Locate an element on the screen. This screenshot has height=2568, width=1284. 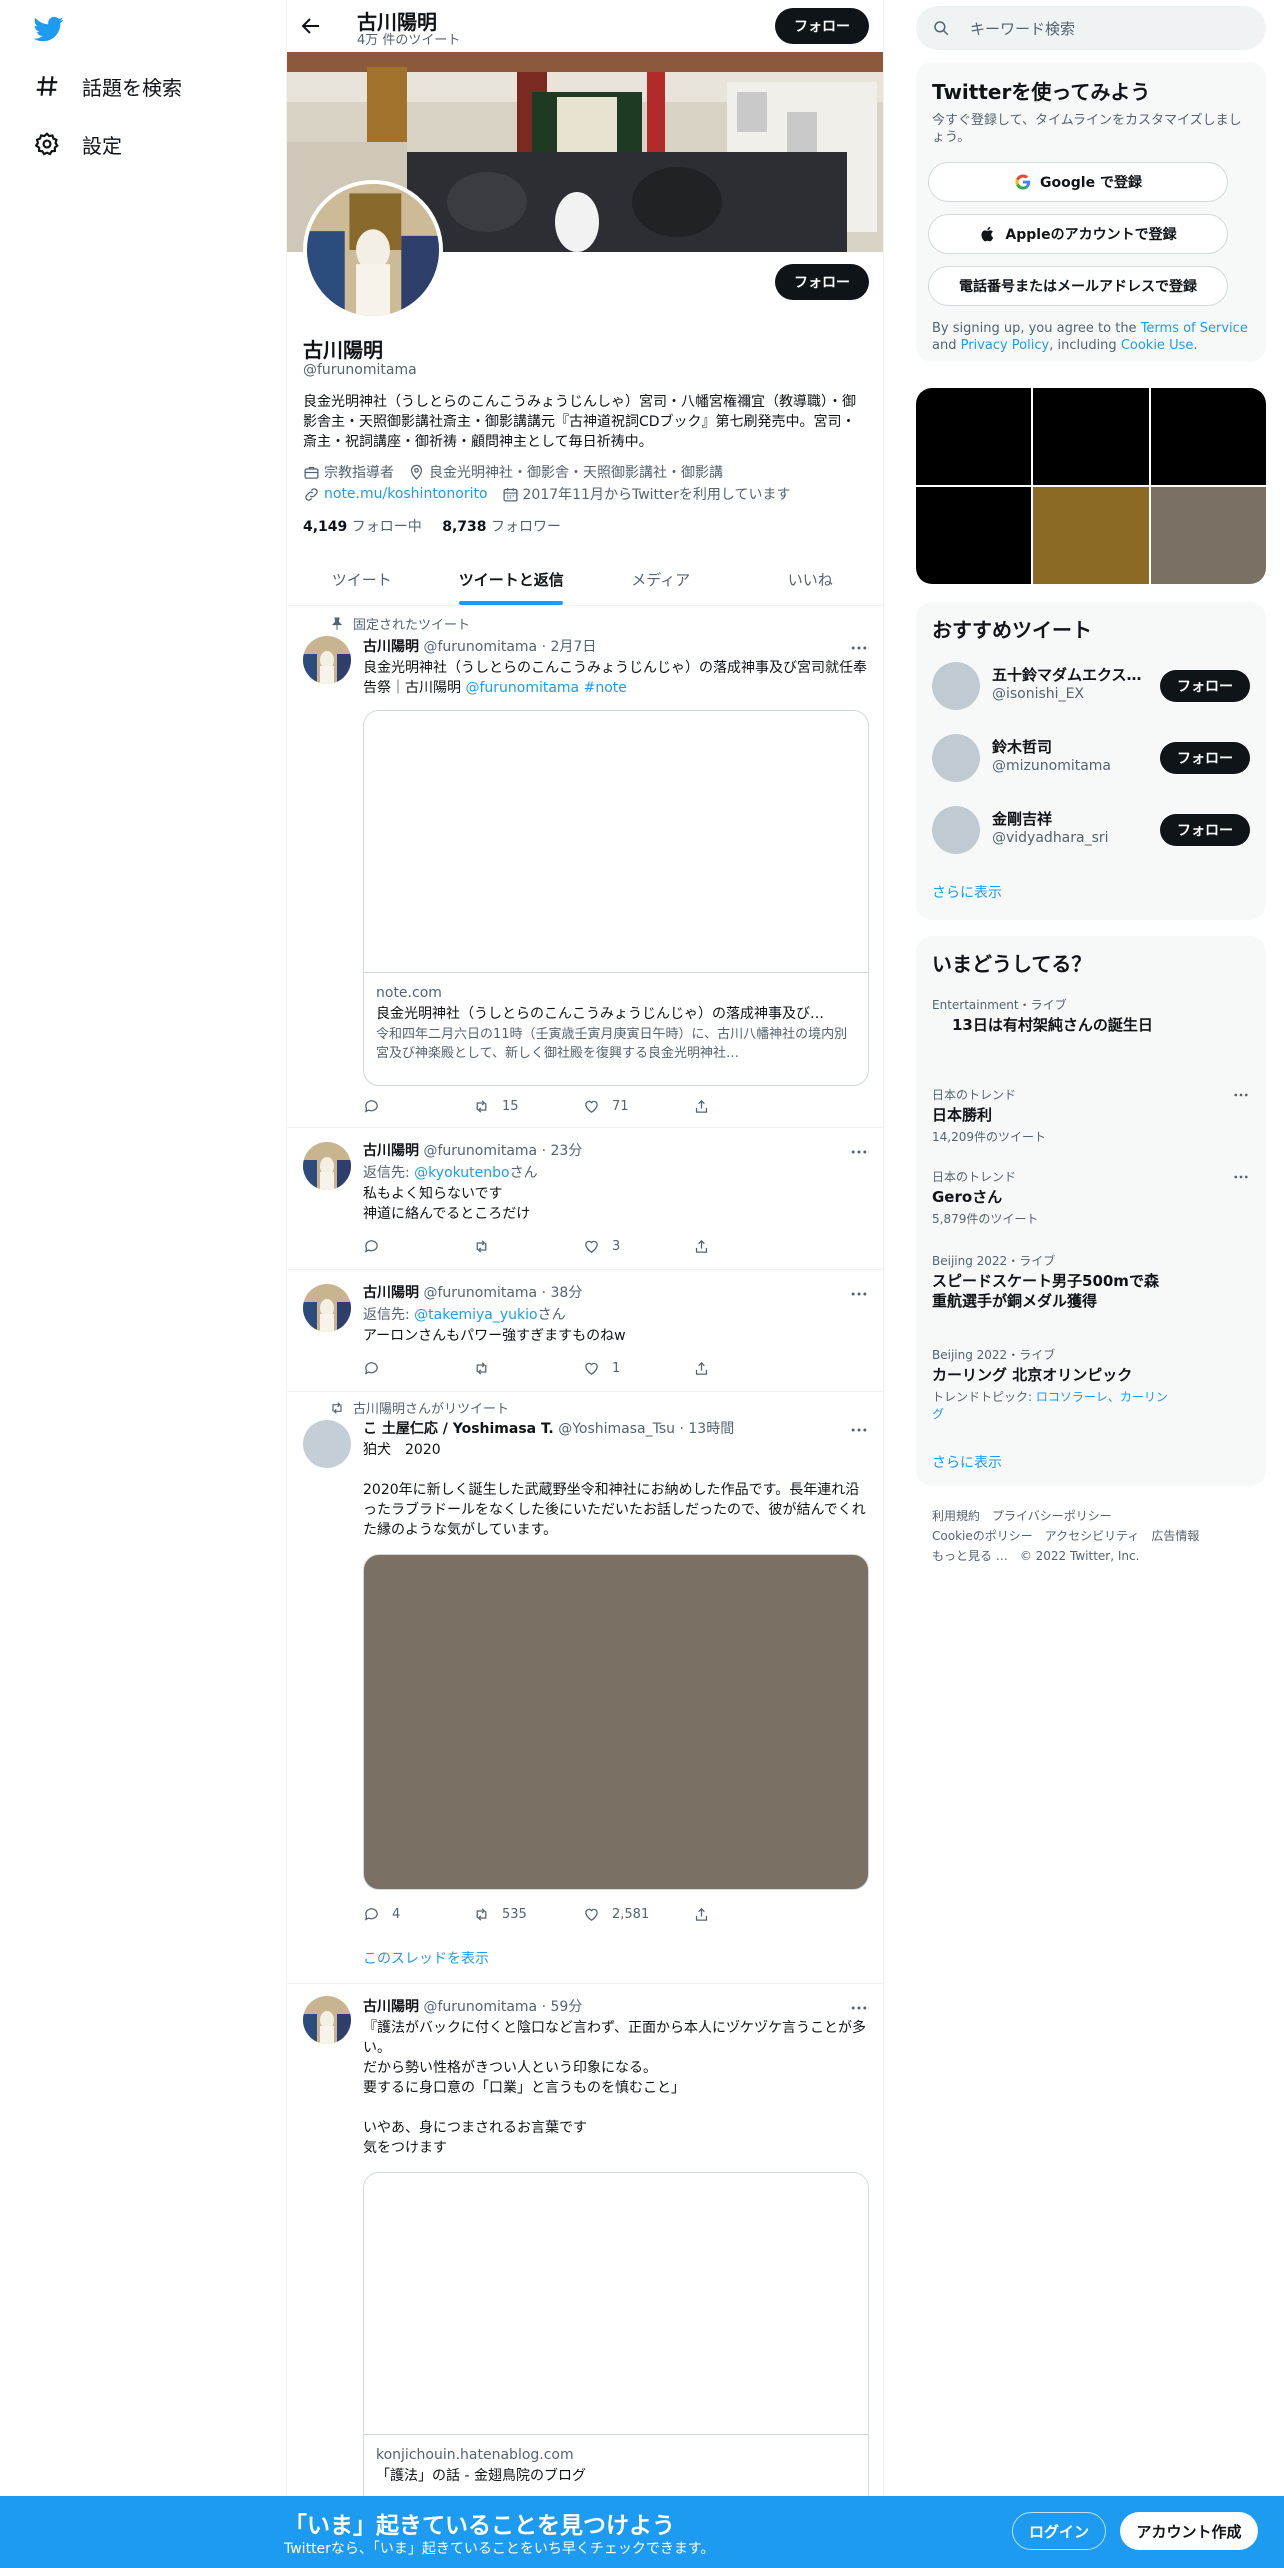
like-button: 1 is located at coordinates (638, 1368).